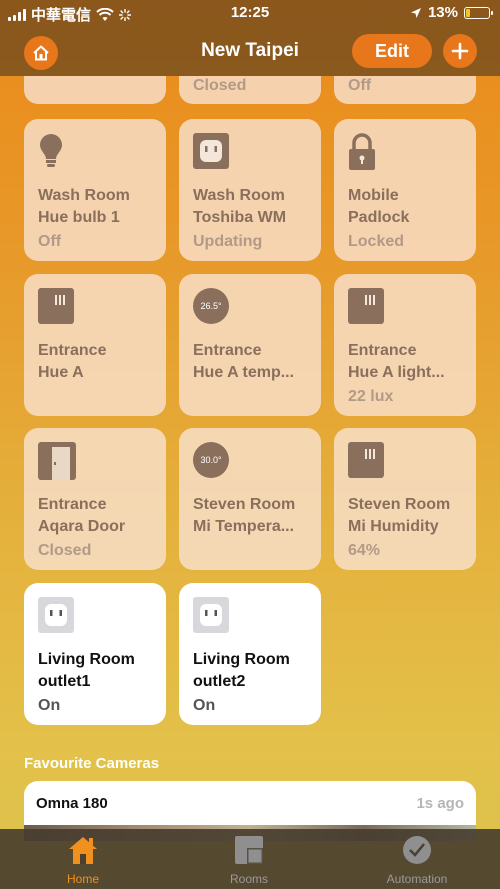  Describe the element at coordinates (72, 361) in the screenshot. I see `tile-name: Entrance Hue A` at that location.